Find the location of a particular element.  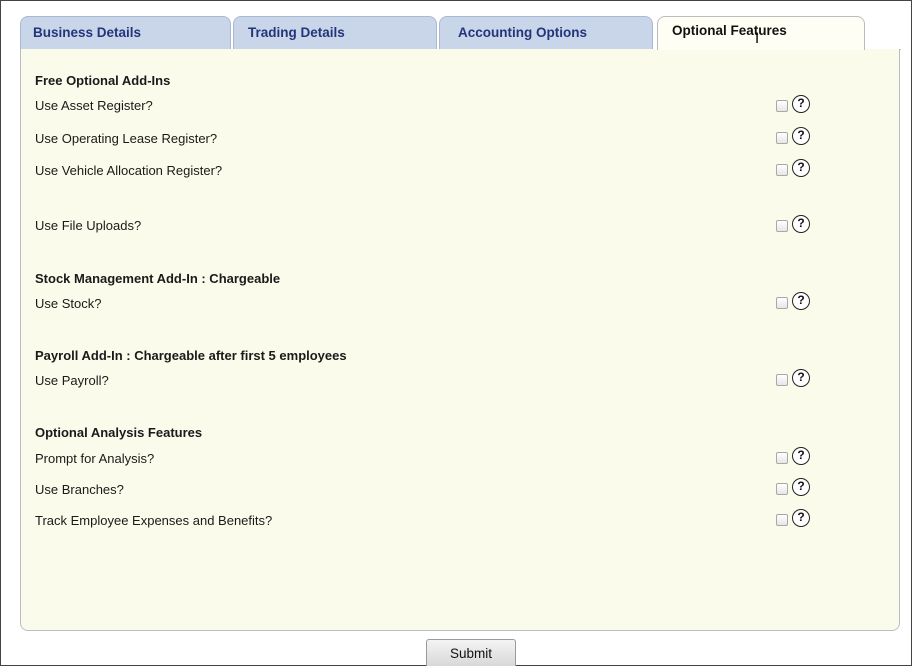

option-control-track-employee-expenses: ? is located at coordinates (796, 519).